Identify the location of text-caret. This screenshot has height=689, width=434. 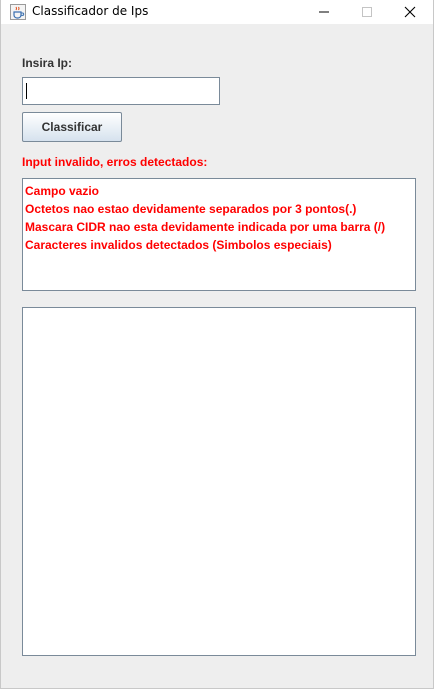
(26, 91).